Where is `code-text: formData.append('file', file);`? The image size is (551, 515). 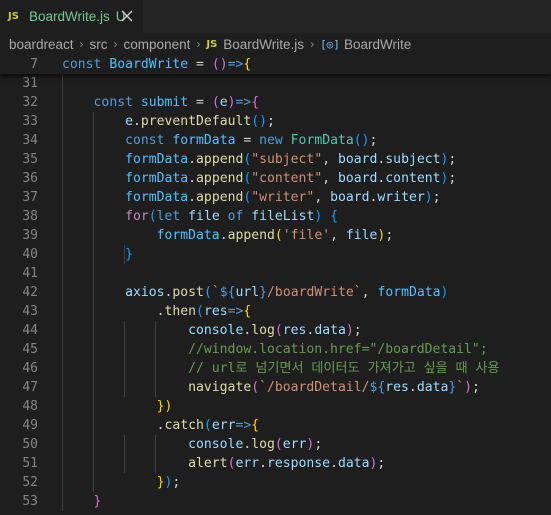 code-text: formData.append('file', file); is located at coordinates (228, 235).